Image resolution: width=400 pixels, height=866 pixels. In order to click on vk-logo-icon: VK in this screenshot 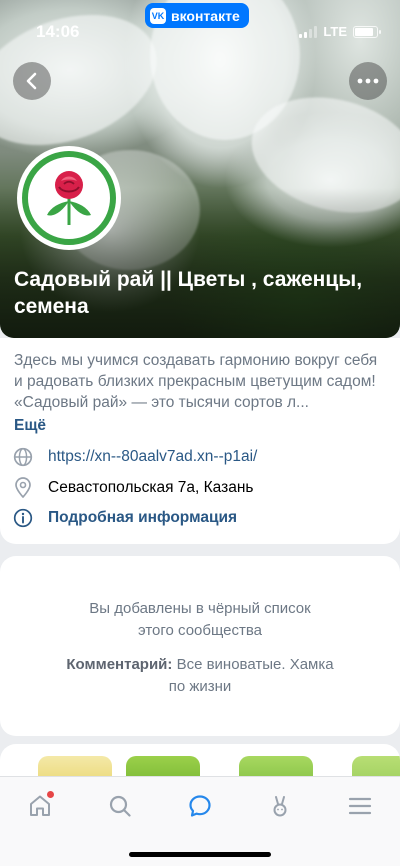, I will do `click(158, 15)`.